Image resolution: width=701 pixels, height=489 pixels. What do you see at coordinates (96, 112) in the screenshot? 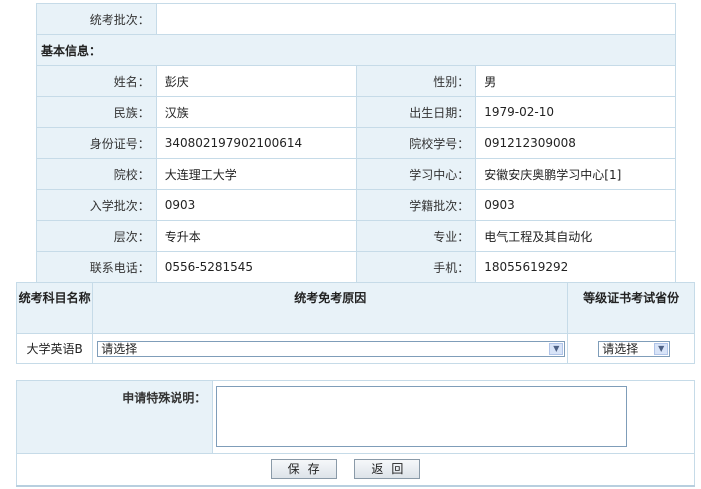
I see `ethnicity-label: 民族：` at bounding box center [96, 112].